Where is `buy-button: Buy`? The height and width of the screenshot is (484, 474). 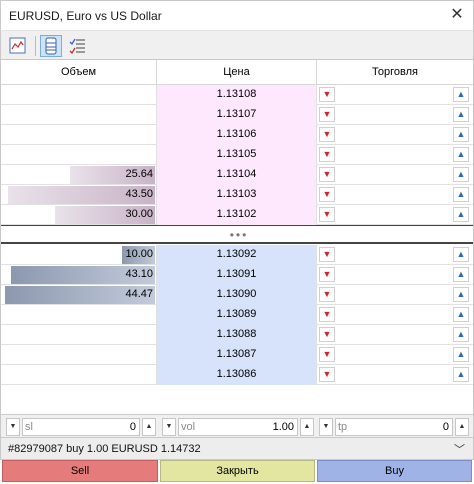
buy-button: Buy is located at coordinates (394, 471).